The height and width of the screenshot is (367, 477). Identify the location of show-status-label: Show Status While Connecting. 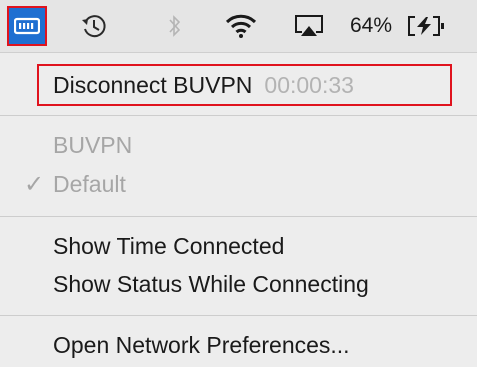
(211, 283).